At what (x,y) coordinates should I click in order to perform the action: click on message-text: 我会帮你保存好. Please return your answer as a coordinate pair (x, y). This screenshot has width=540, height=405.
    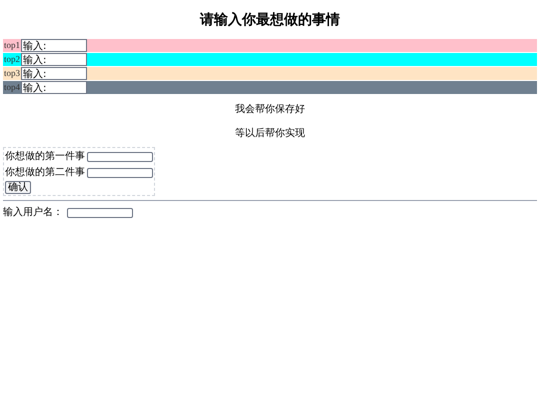
    Looking at the image, I should click on (270, 109).